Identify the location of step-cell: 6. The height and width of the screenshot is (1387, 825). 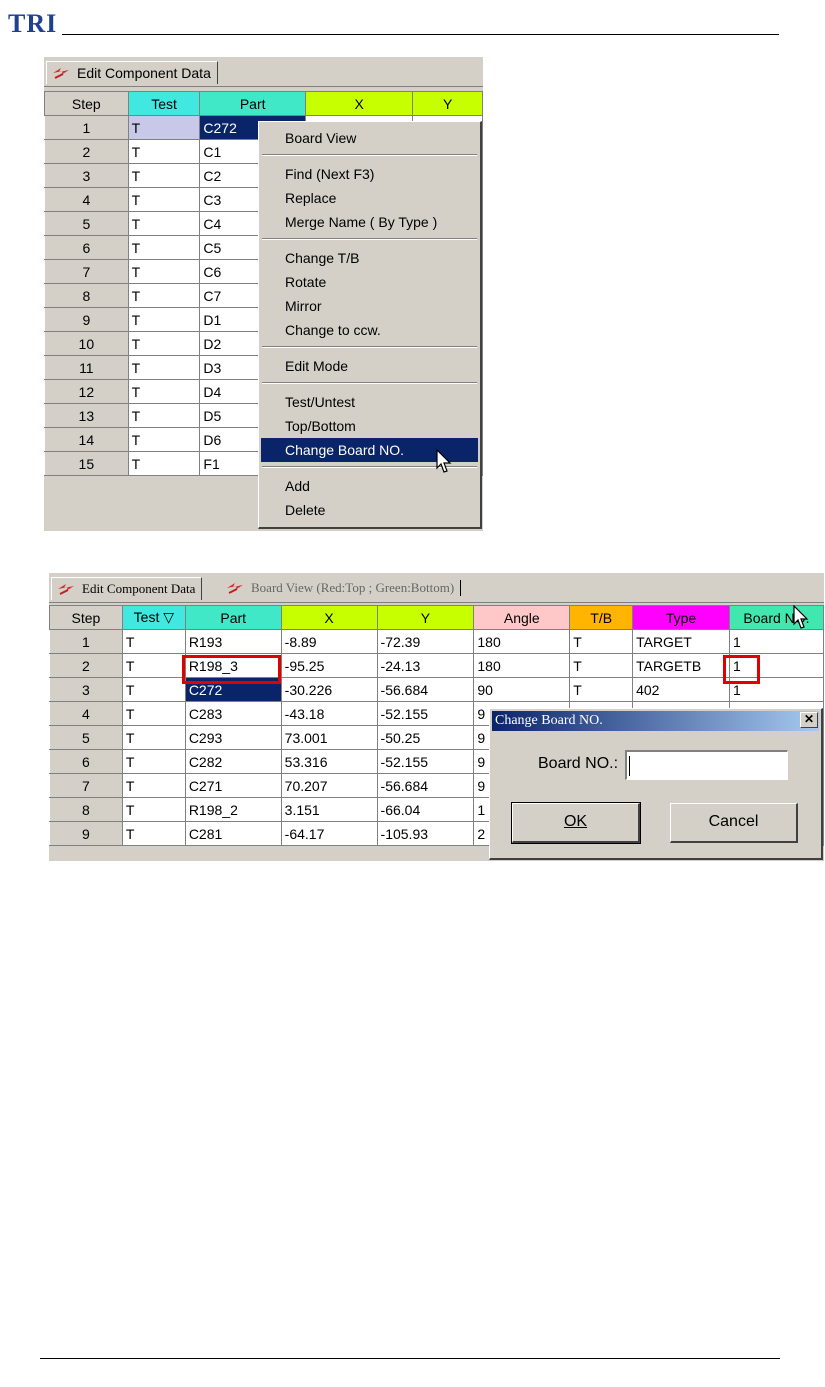
(86, 247).